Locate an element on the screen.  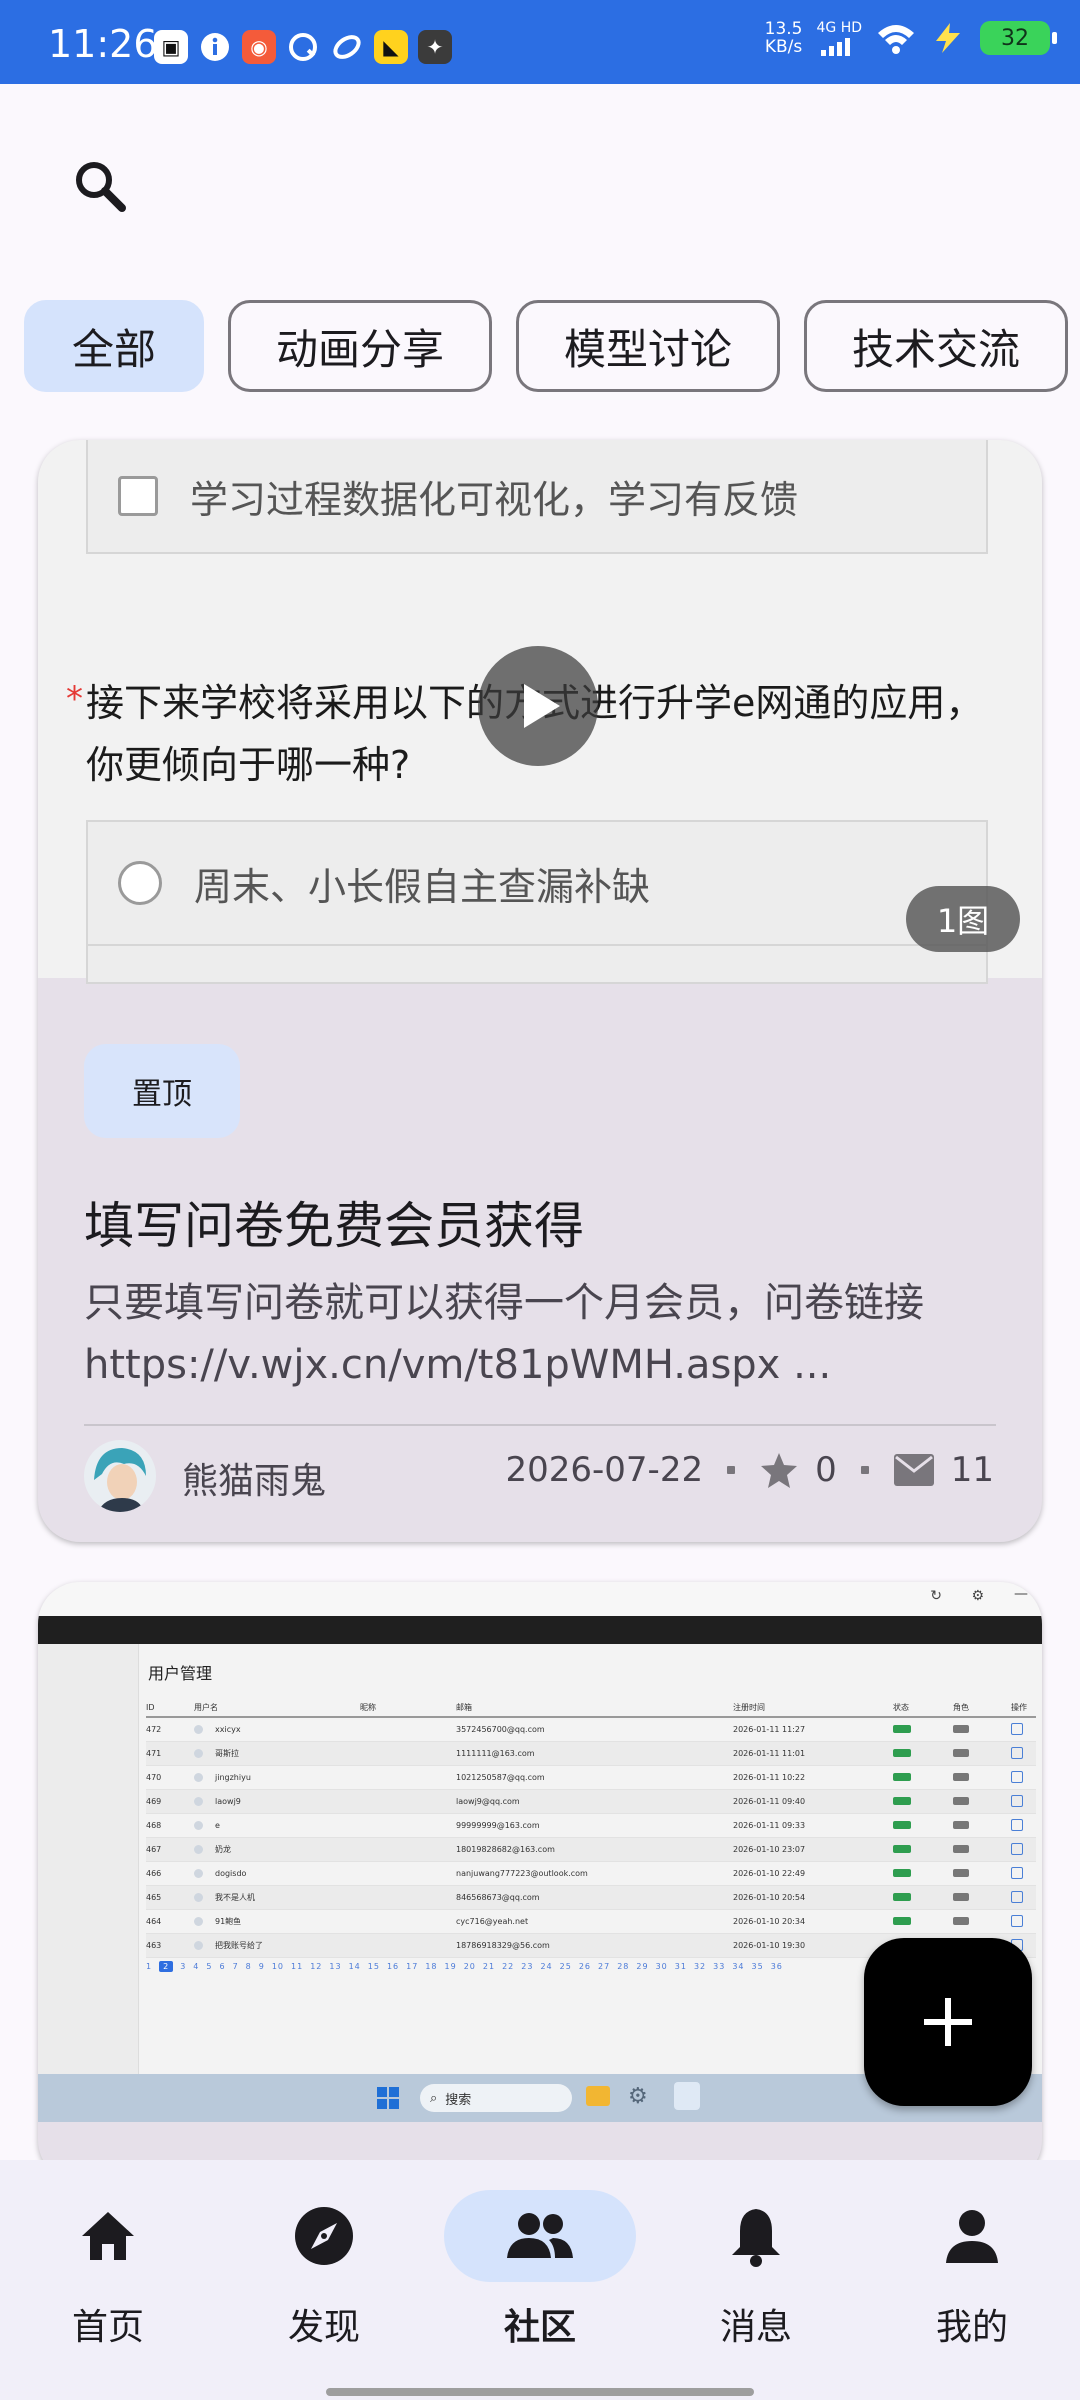
tab-tech-exchange: 技术交流 is located at coordinates (936, 346).